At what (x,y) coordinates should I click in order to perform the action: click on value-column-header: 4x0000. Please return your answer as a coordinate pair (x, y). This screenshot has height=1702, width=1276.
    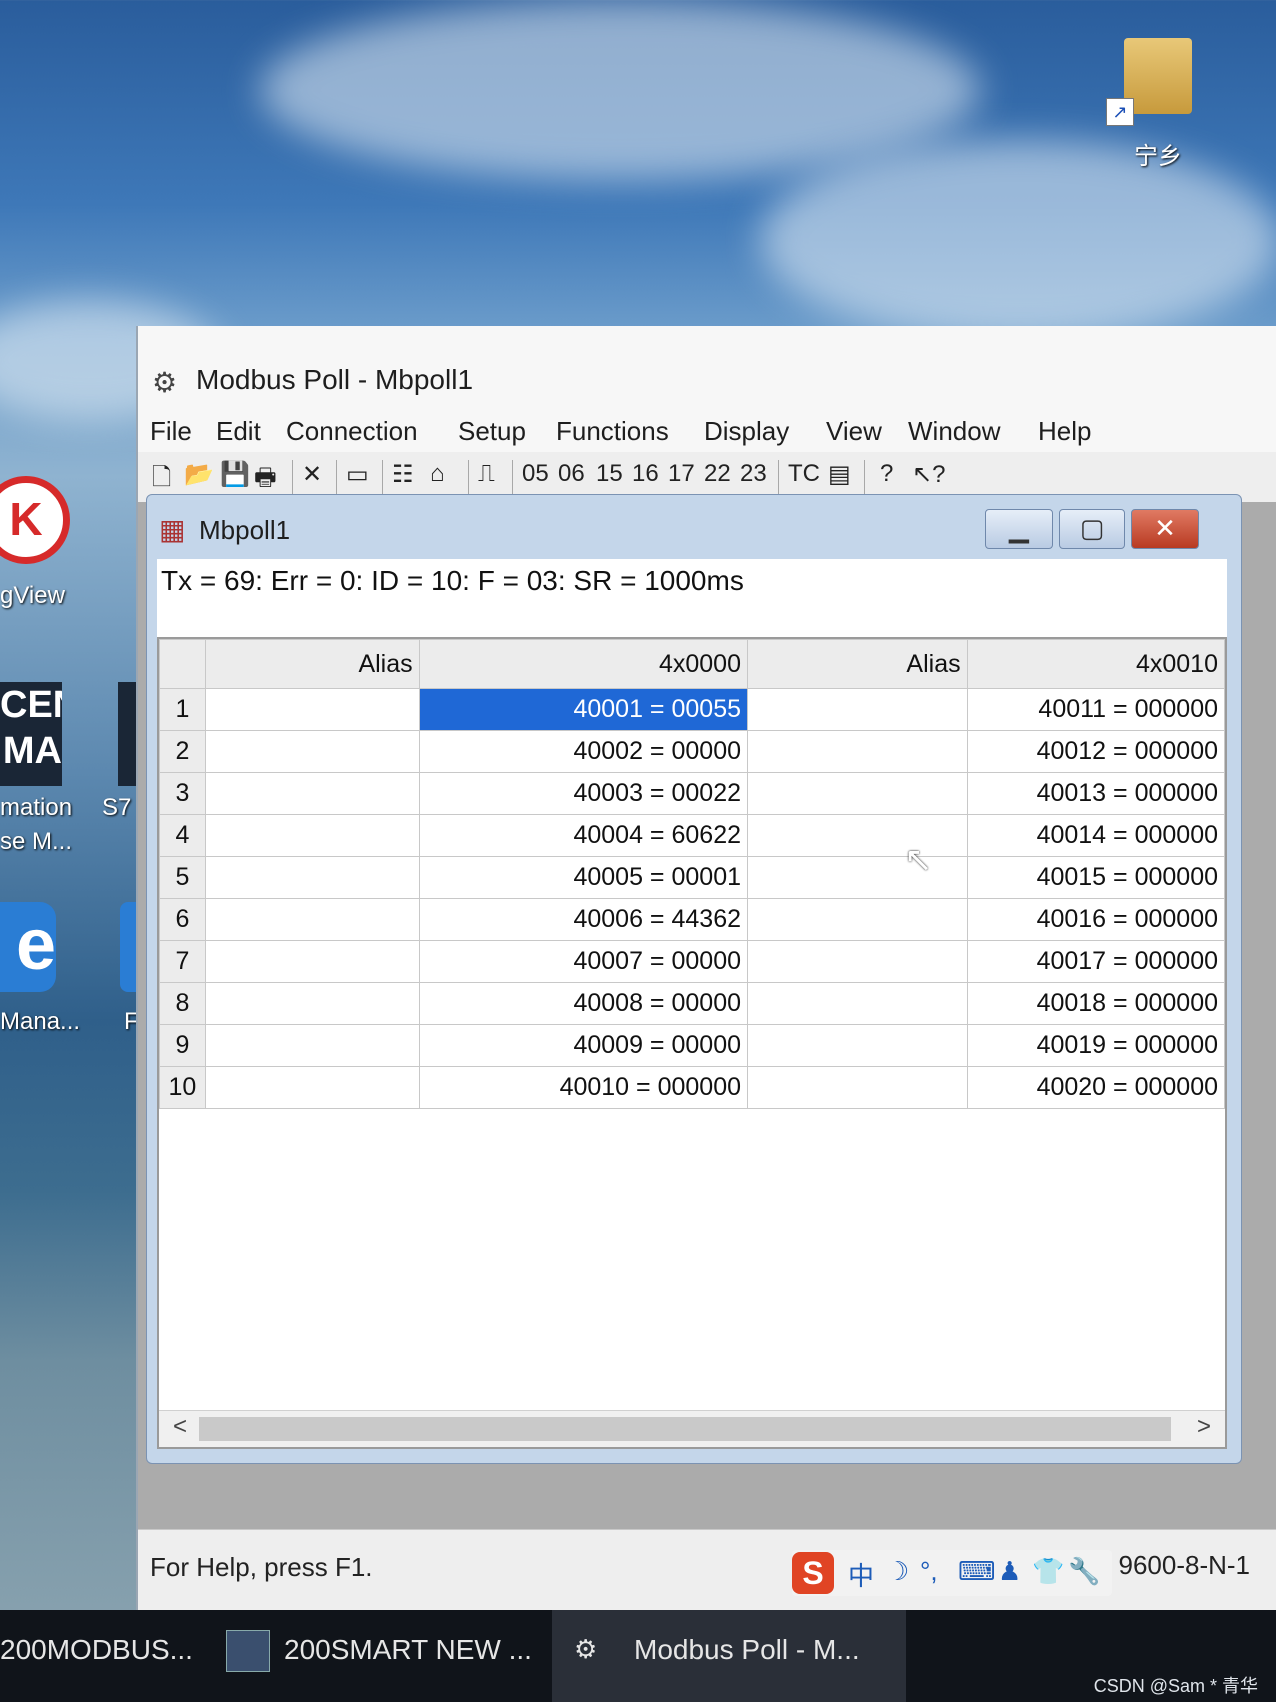
    Looking at the image, I should click on (583, 664).